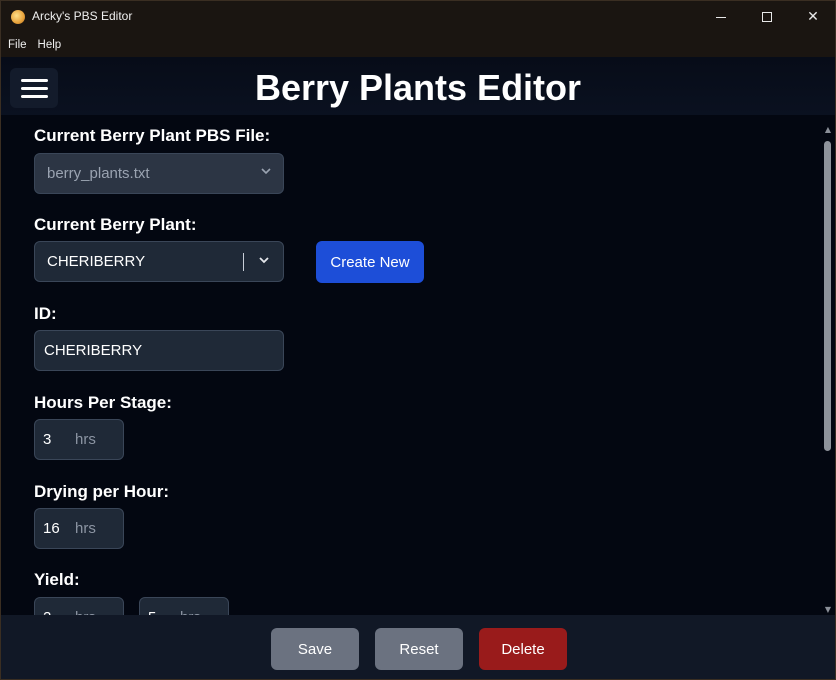 The height and width of the screenshot is (680, 836). I want to click on minimize-button, so click(721, 17).